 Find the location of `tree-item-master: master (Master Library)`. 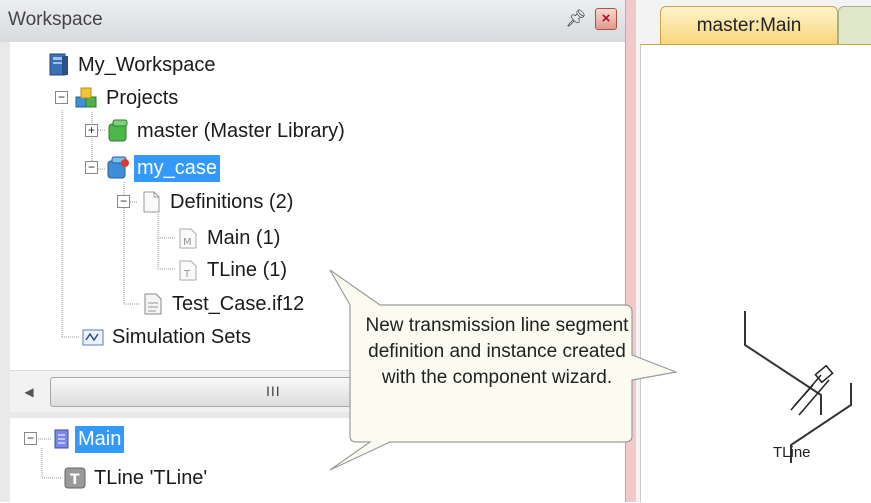

tree-item-master: master (Master Library) is located at coordinates (226, 131).